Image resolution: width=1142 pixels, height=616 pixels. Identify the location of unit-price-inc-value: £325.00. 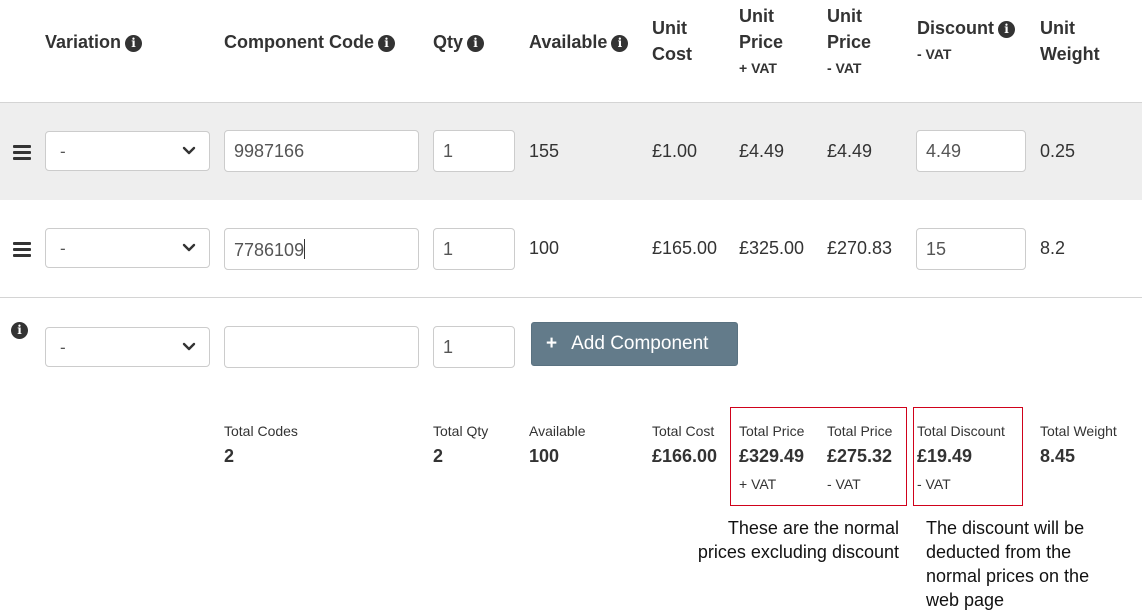
(772, 248).